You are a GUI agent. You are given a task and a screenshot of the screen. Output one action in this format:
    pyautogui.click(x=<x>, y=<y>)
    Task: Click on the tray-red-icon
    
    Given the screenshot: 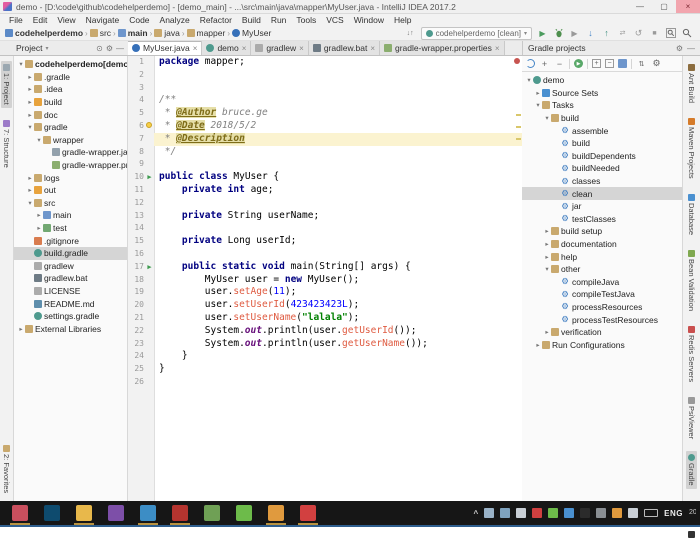 What is the action you would take?
    pyautogui.click(x=537, y=513)
    